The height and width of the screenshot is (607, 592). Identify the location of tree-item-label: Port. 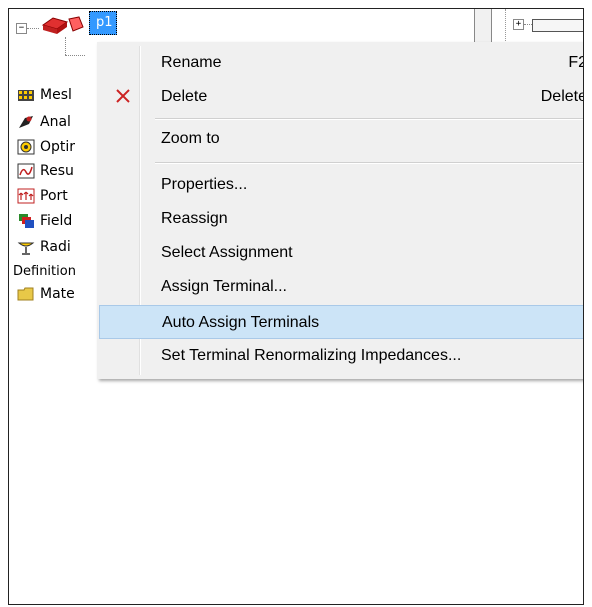
(54, 196).